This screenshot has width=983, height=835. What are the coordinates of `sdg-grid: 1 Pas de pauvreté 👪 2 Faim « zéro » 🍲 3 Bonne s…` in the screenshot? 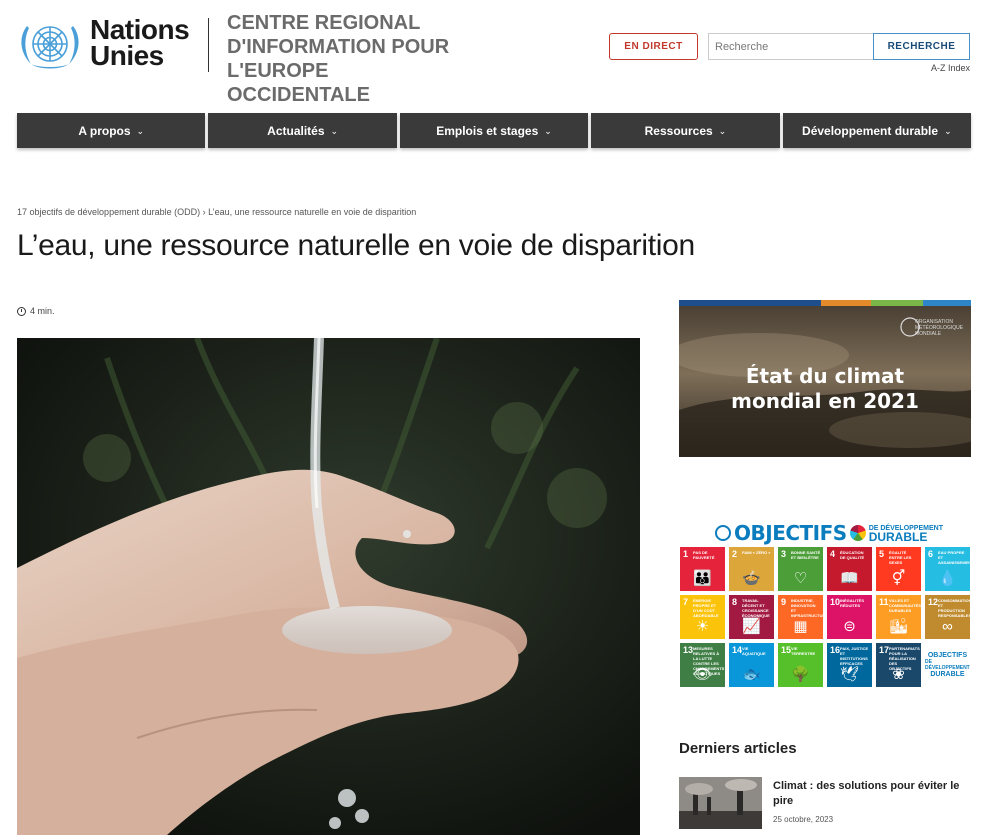 It's located at (825, 617).